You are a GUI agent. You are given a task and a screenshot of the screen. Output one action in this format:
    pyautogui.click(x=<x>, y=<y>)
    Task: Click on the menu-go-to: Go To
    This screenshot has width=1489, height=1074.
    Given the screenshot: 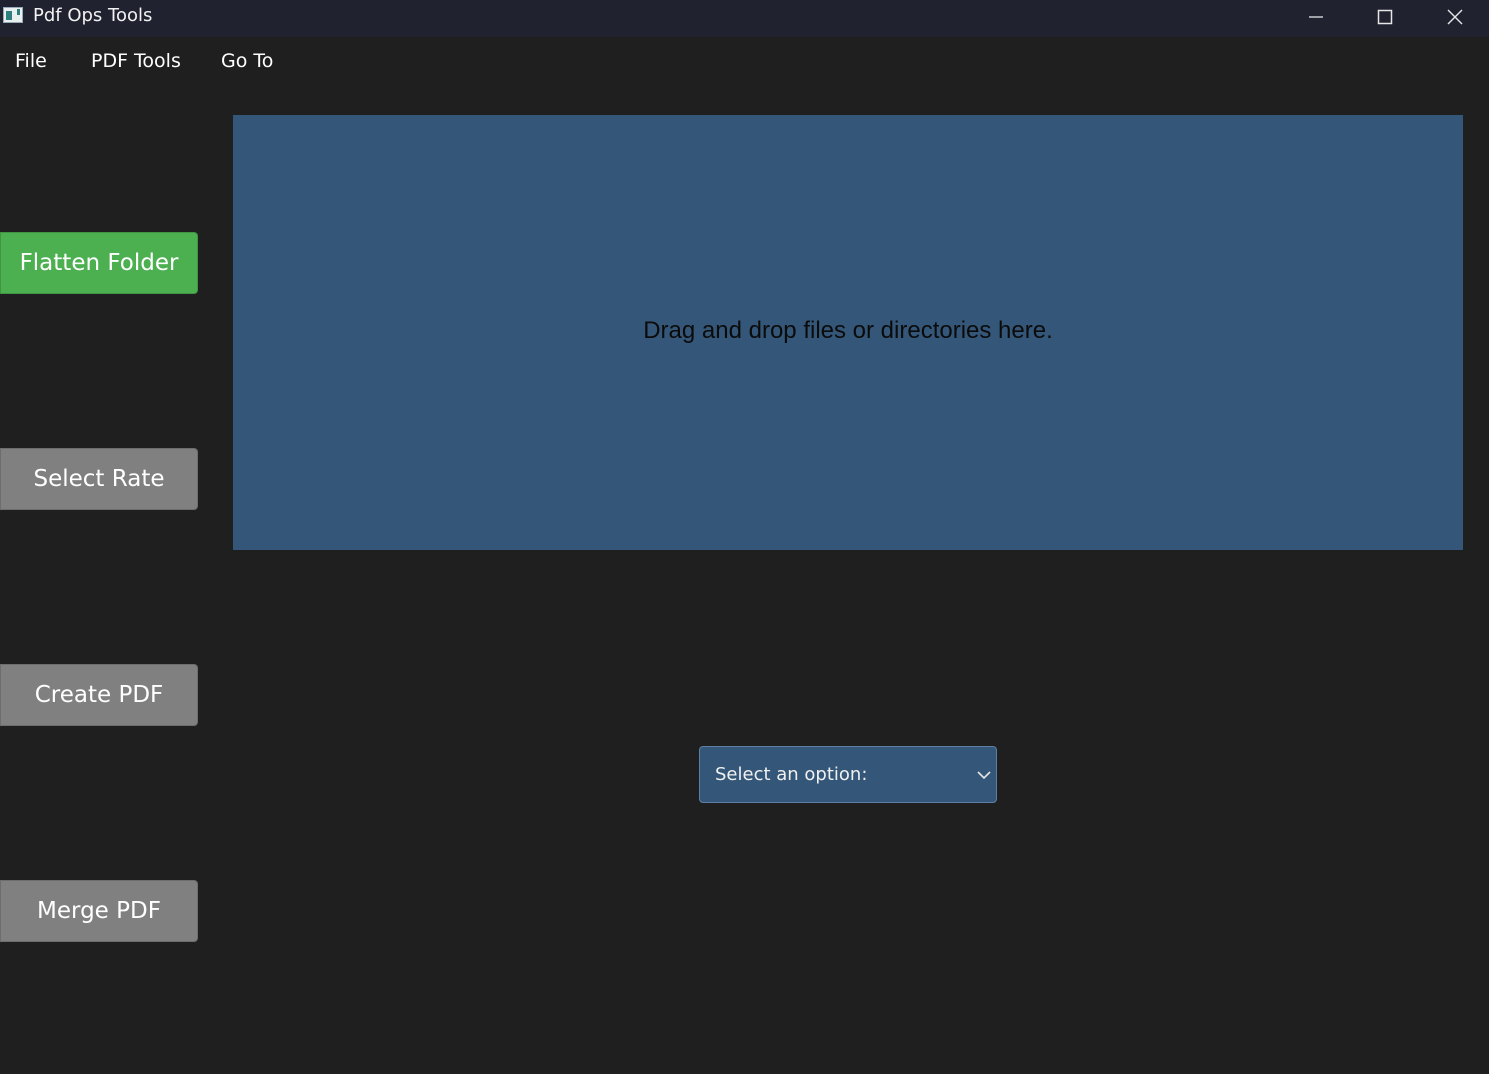 What is the action you would take?
    pyautogui.click(x=247, y=61)
    